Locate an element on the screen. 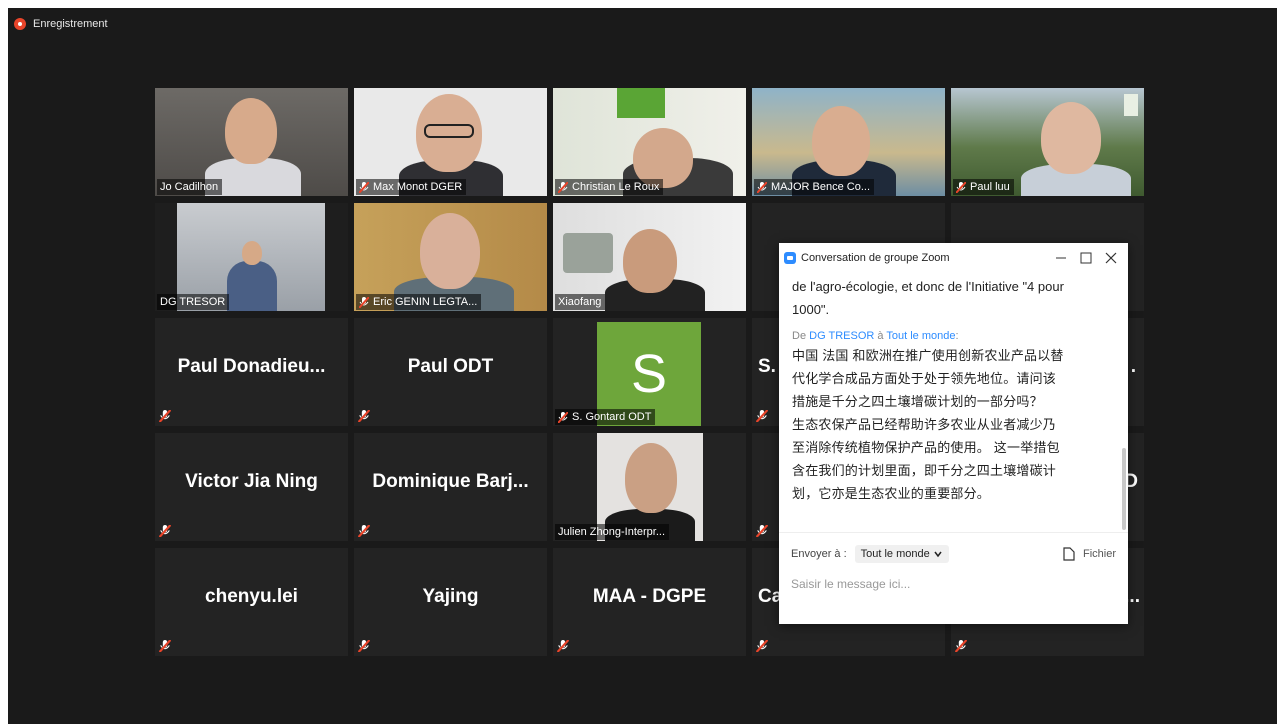  participant-name-tag: S. Gontard ODT is located at coordinates (605, 417).